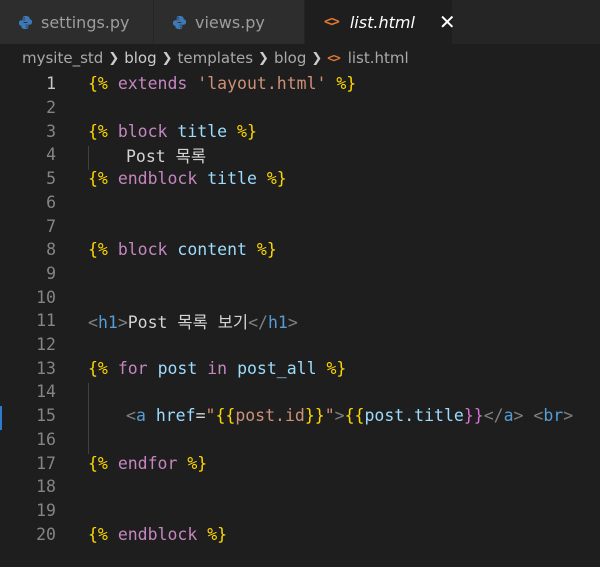  What do you see at coordinates (51, 84) in the screenshot?
I see `line-number: 1` at bounding box center [51, 84].